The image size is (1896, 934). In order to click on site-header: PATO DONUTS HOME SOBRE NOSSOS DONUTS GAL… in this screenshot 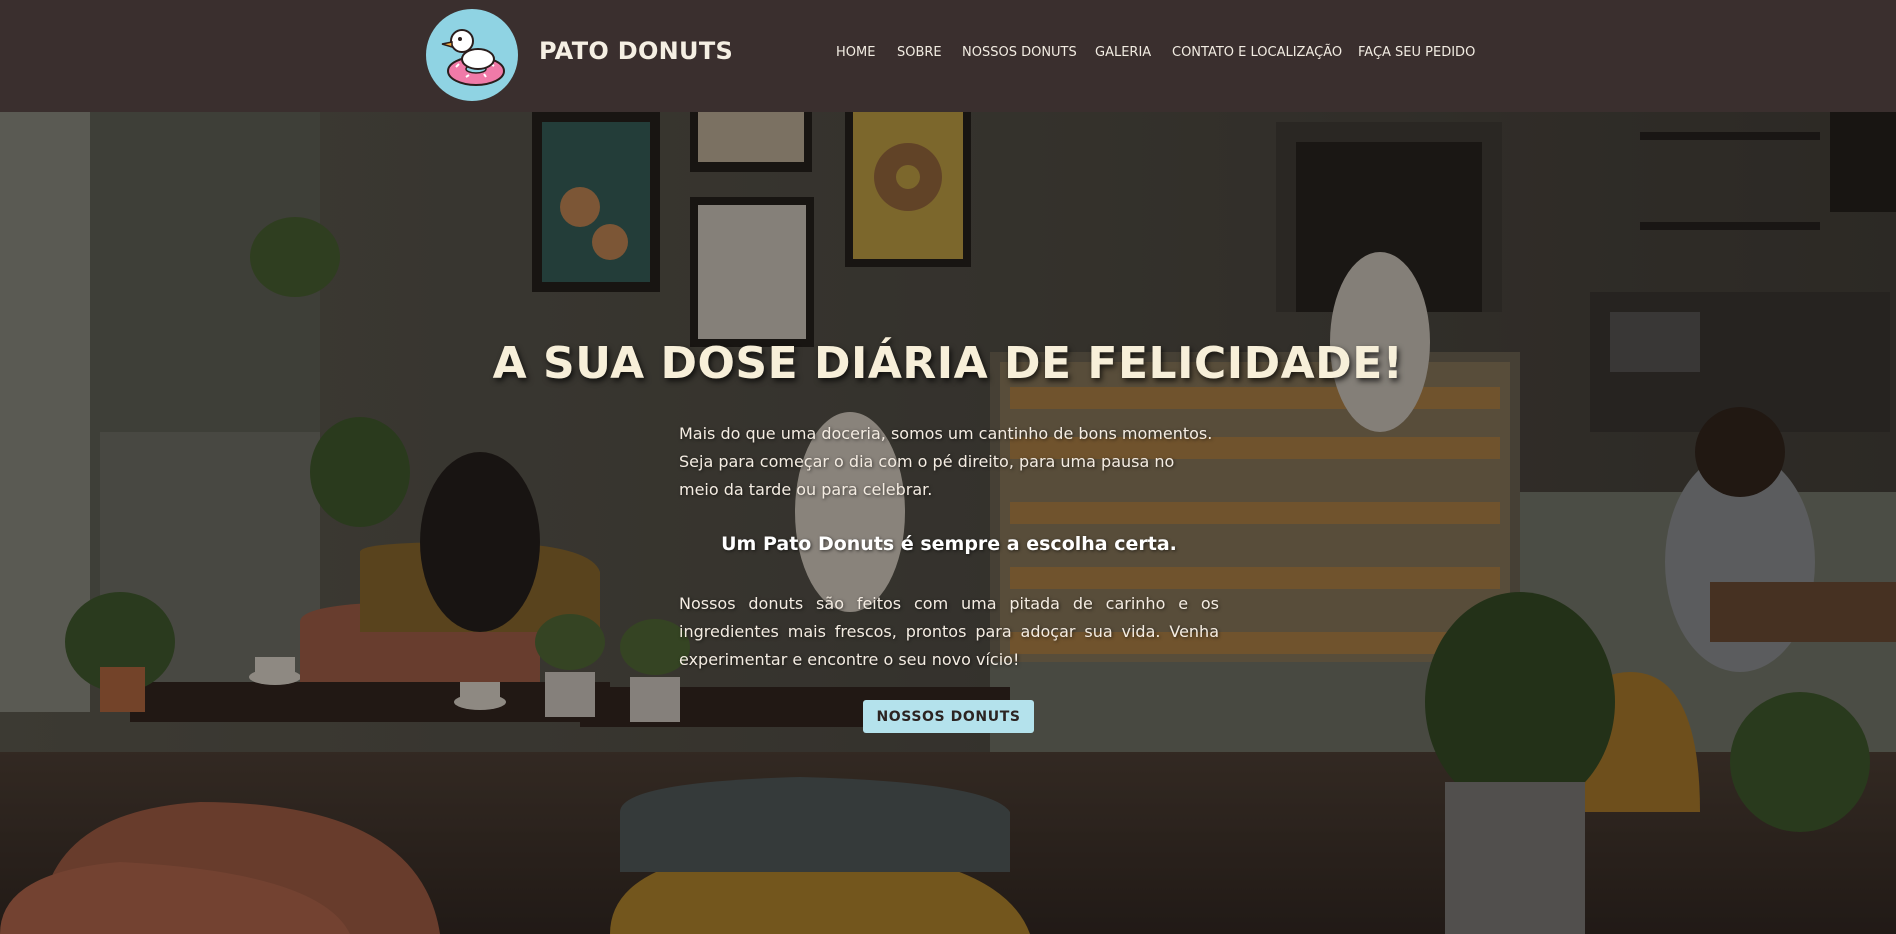, I will do `click(948, 56)`.